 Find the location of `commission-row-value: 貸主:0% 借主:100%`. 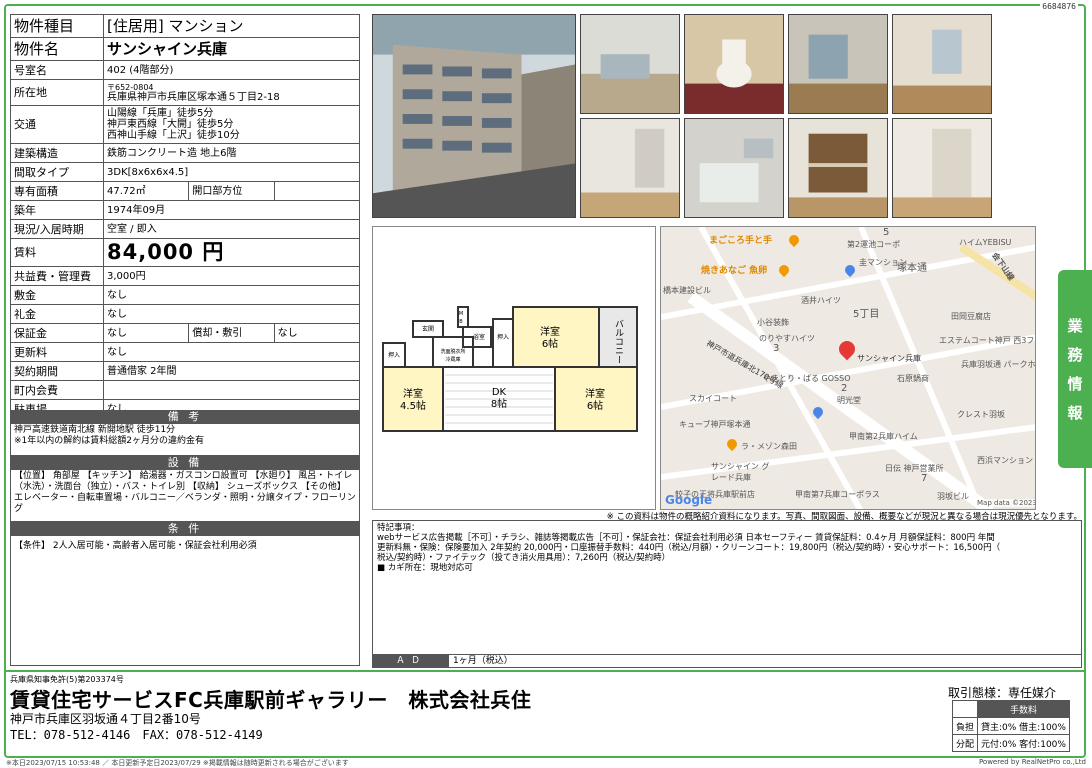

commission-row-value: 貸主:0% 借主:100% is located at coordinates (1023, 726).